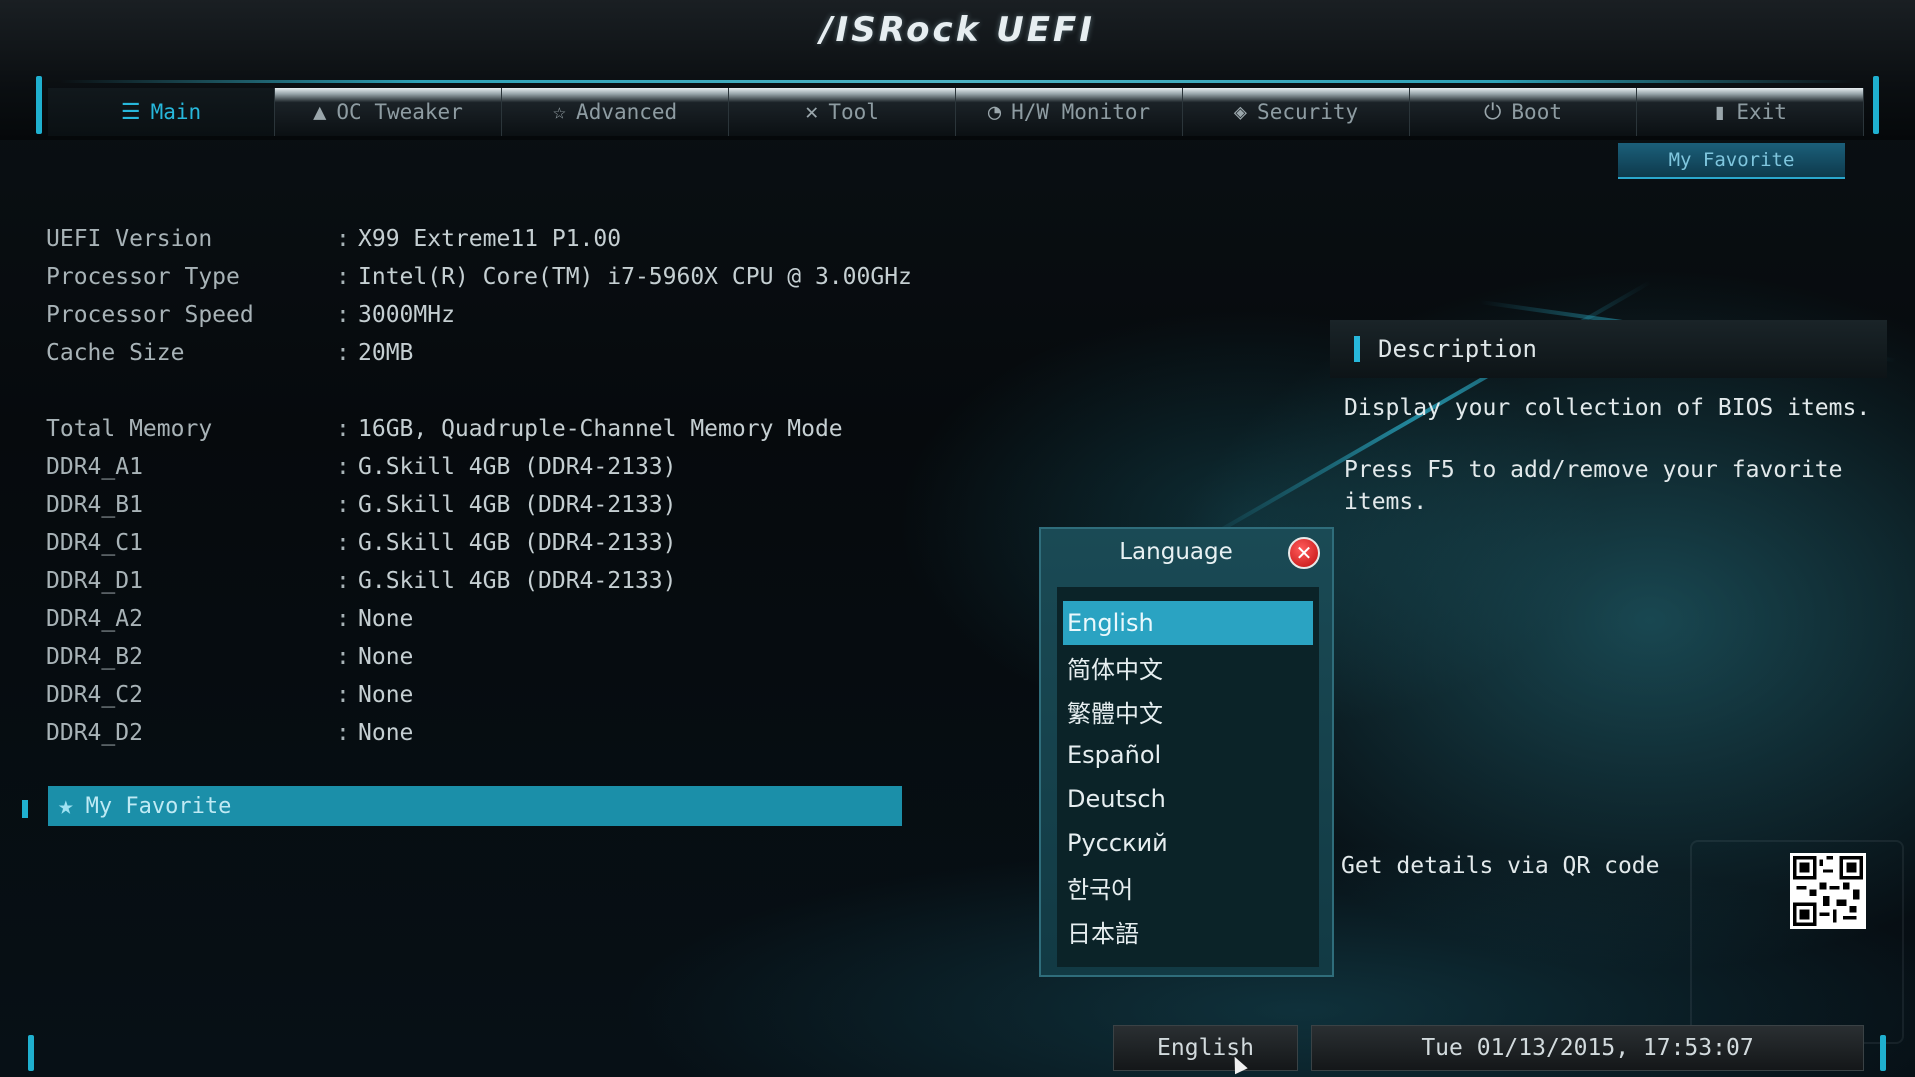 The height and width of the screenshot is (1077, 1915). What do you see at coordinates (94, 543) in the screenshot?
I see `info-label: DDR4_C1` at bounding box center [94, 543].